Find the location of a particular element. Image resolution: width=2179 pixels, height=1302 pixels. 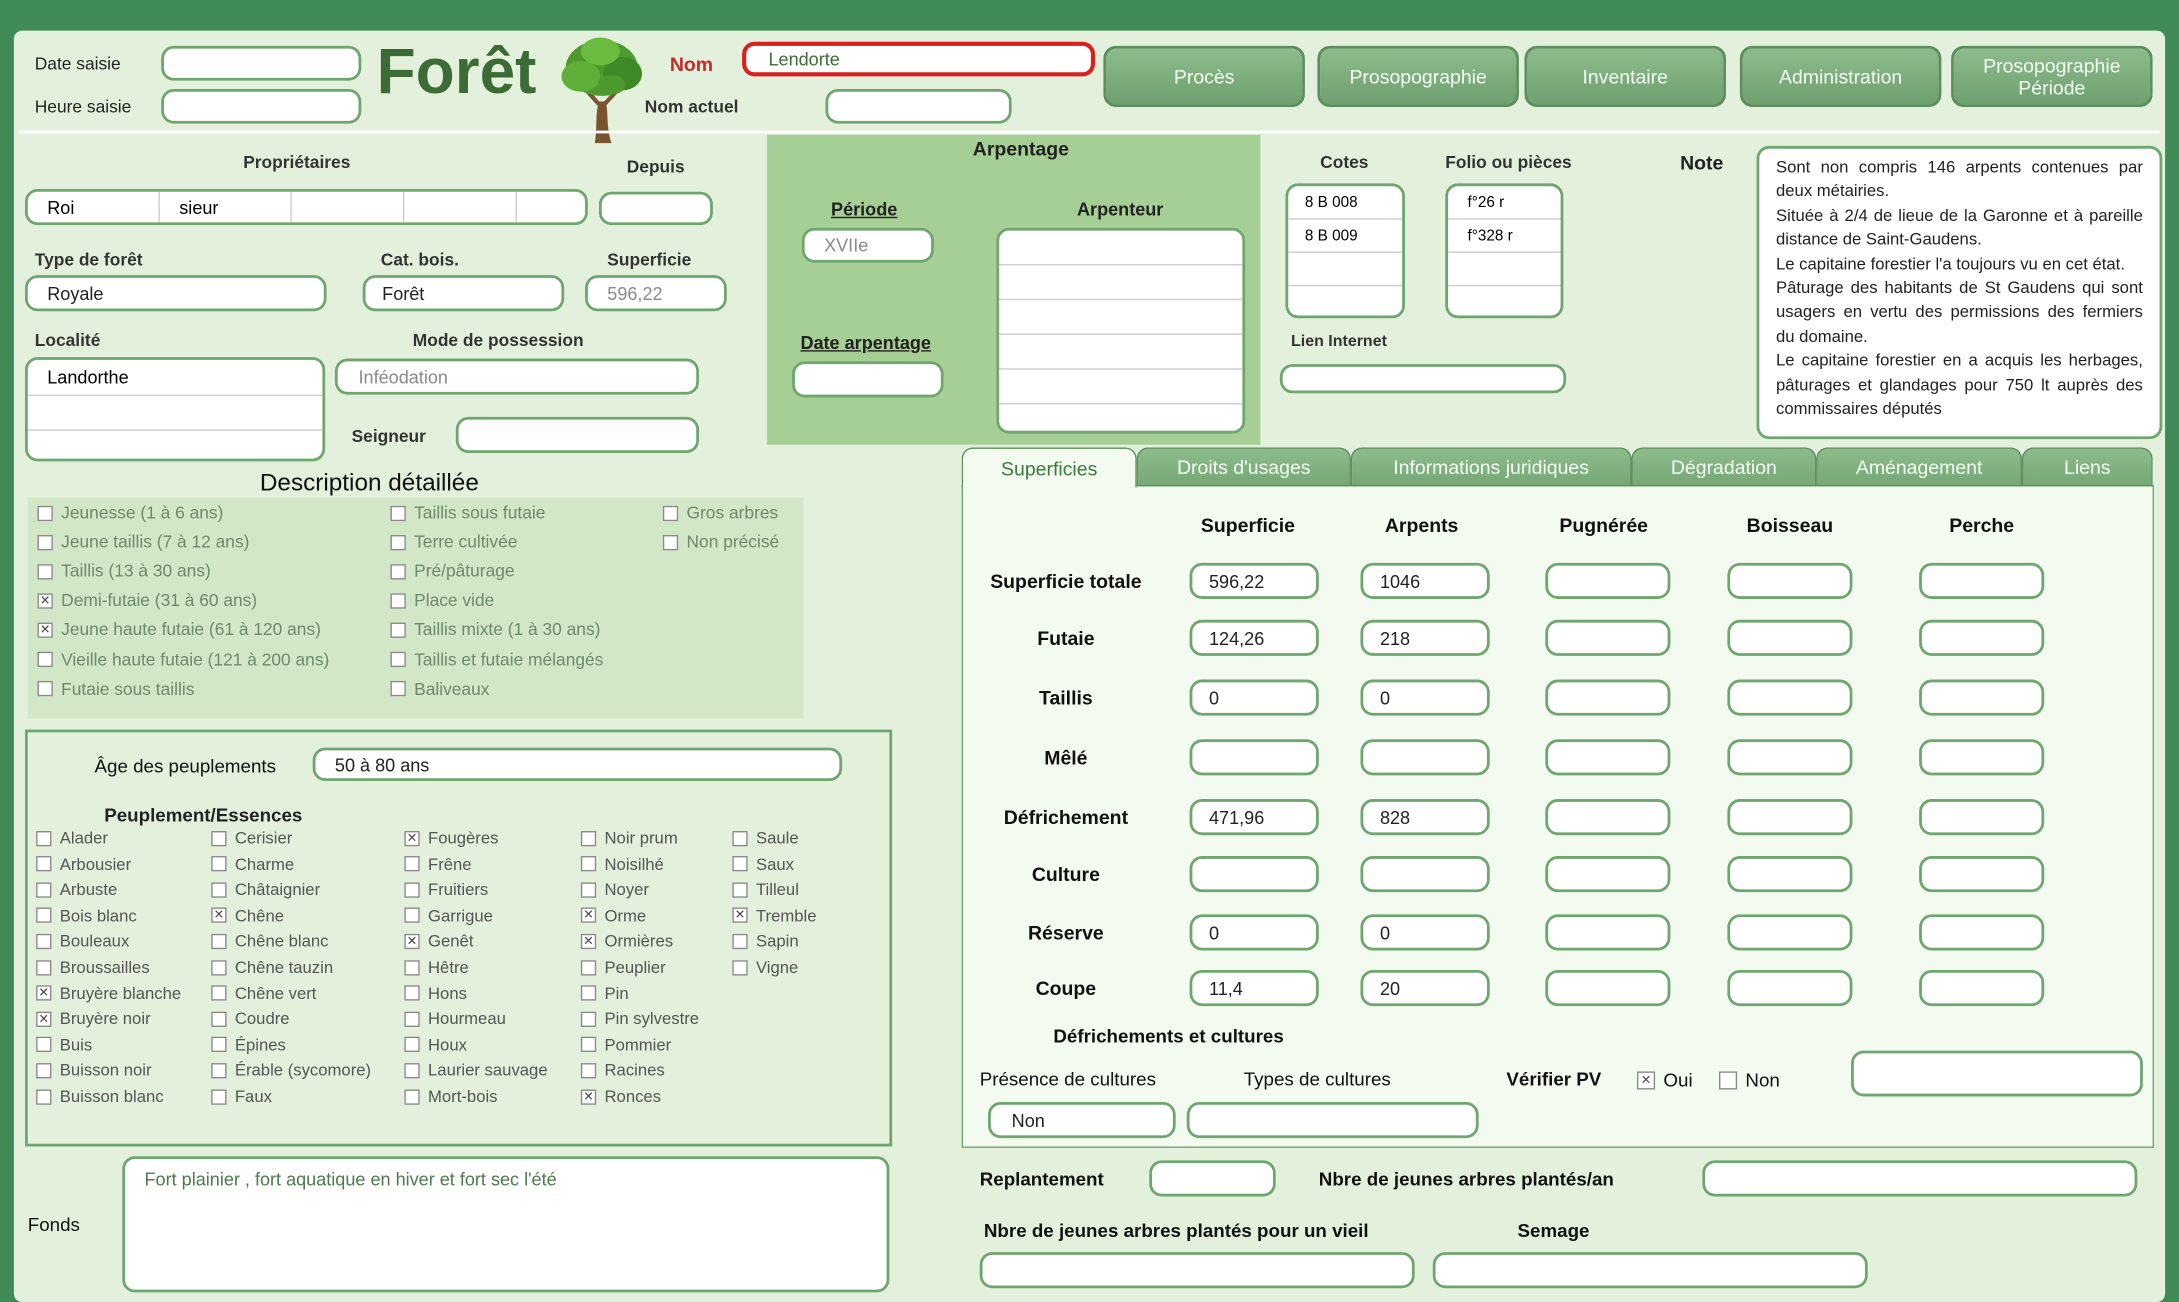

lien-internet-input is located at coordinates (1423, 379).